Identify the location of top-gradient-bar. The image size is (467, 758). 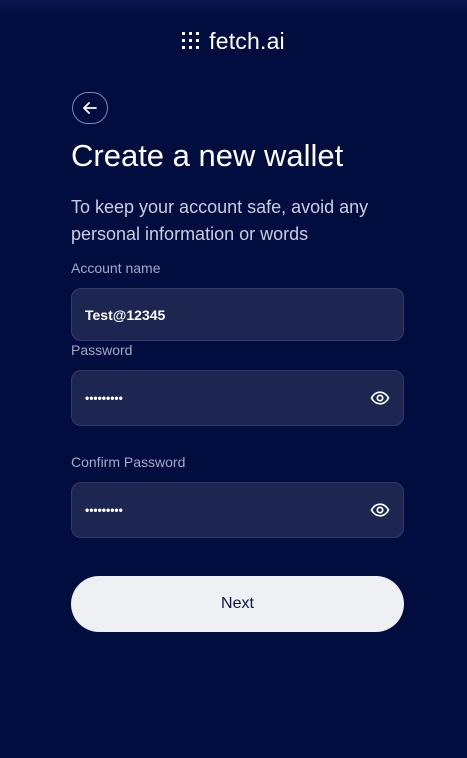
(233, 8).